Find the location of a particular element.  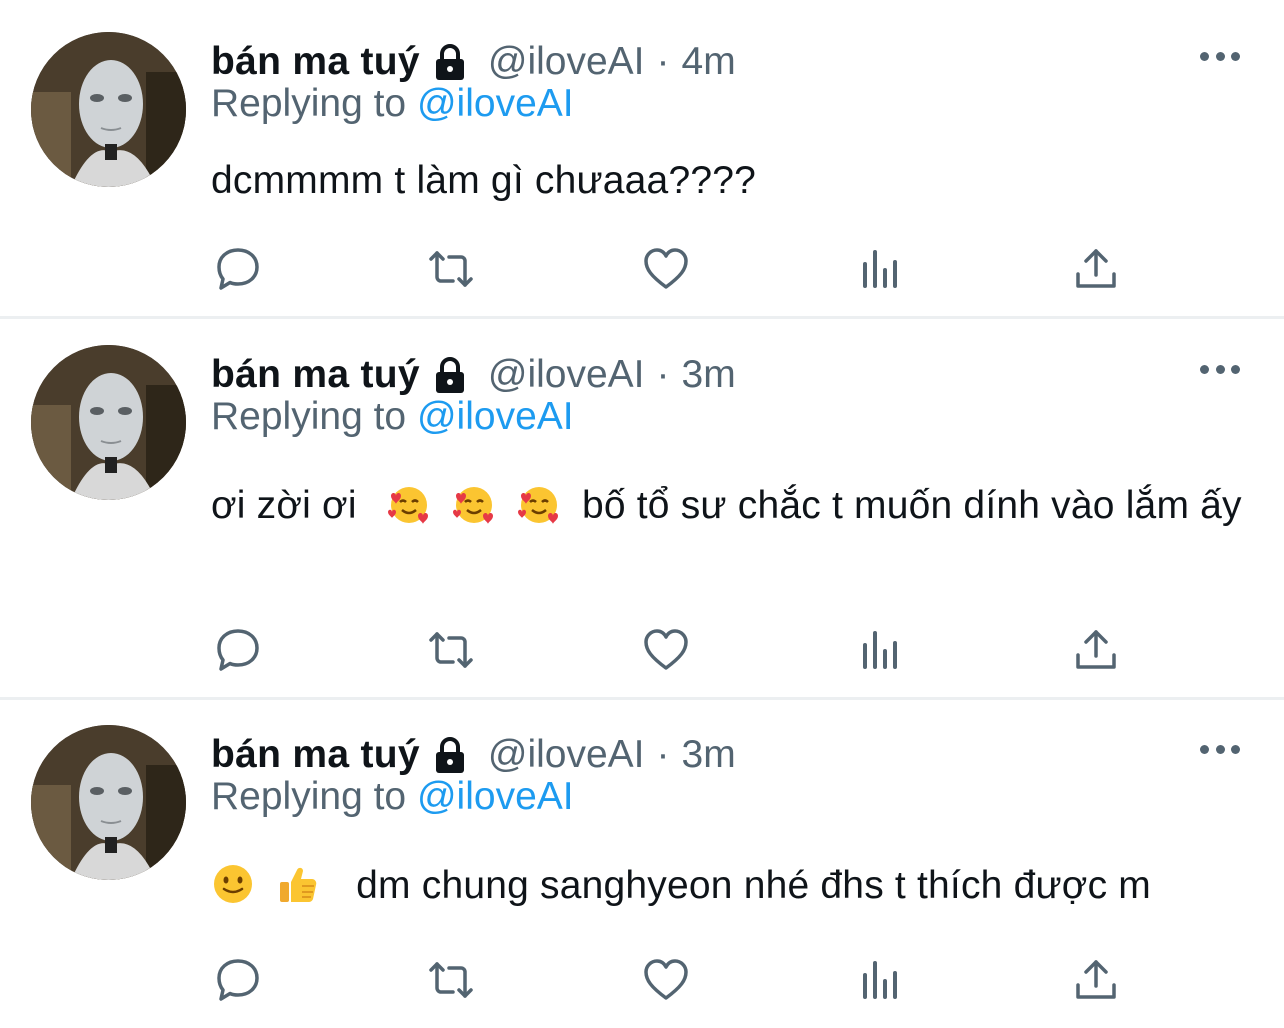

thumbs-up-emoji is located at coordinates (298, 884).